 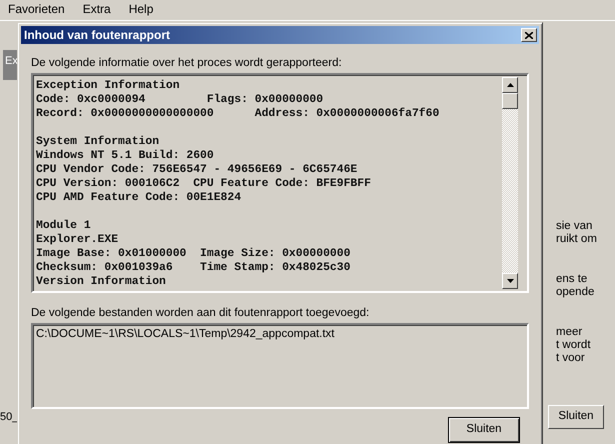 What do you see at coordinates (108, 86) in the screenshot?
I see `report-line: Exception Information` at bounding box center [108, 86].